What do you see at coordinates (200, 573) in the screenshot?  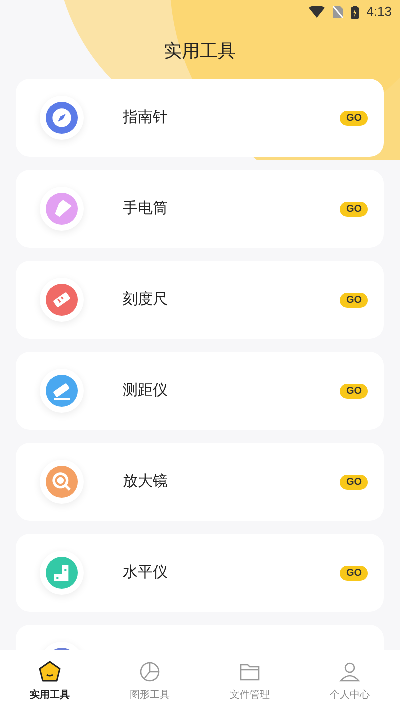 I see `tool-card: 水平仪 GO` at bounding box center [200, 573].